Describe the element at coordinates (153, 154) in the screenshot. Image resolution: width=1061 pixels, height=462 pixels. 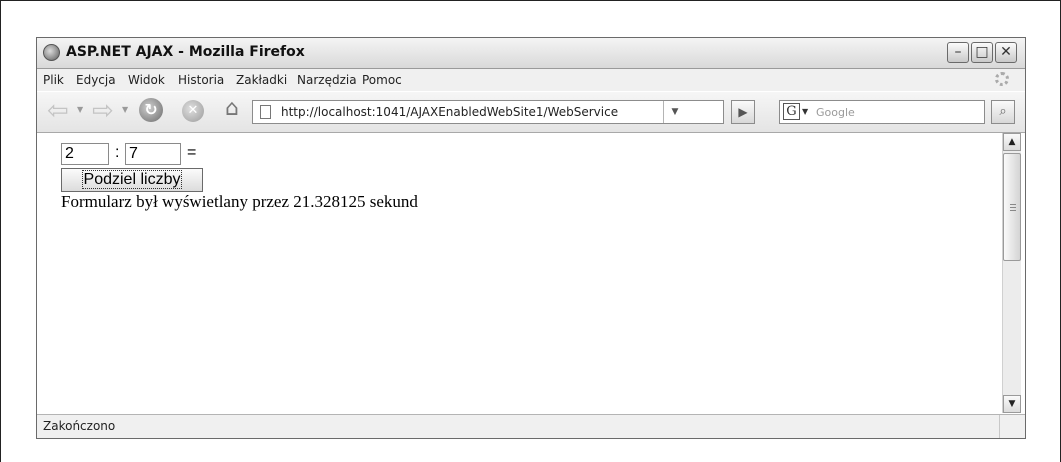
I see `divisor-input` at that location.